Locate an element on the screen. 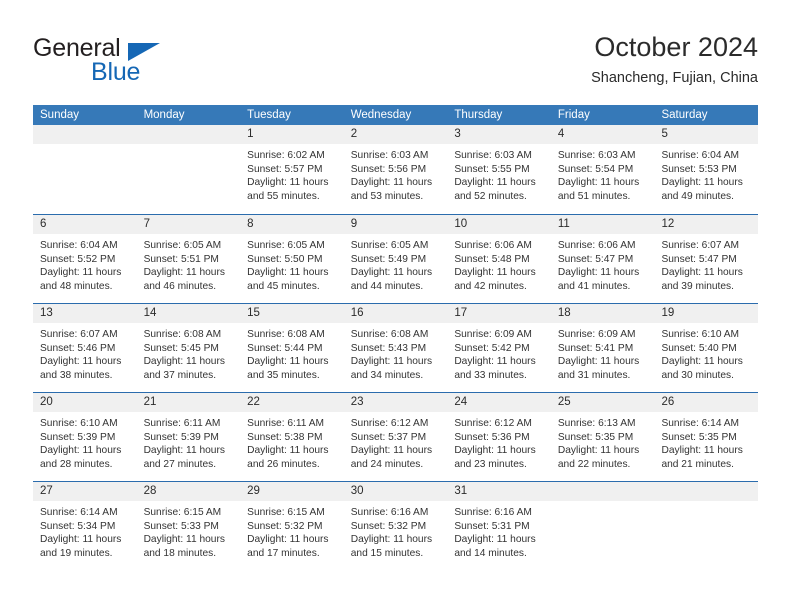 The width and height of the screenshot is (792, 612). day-number-band: 12 is located at coordinates (706, 224).